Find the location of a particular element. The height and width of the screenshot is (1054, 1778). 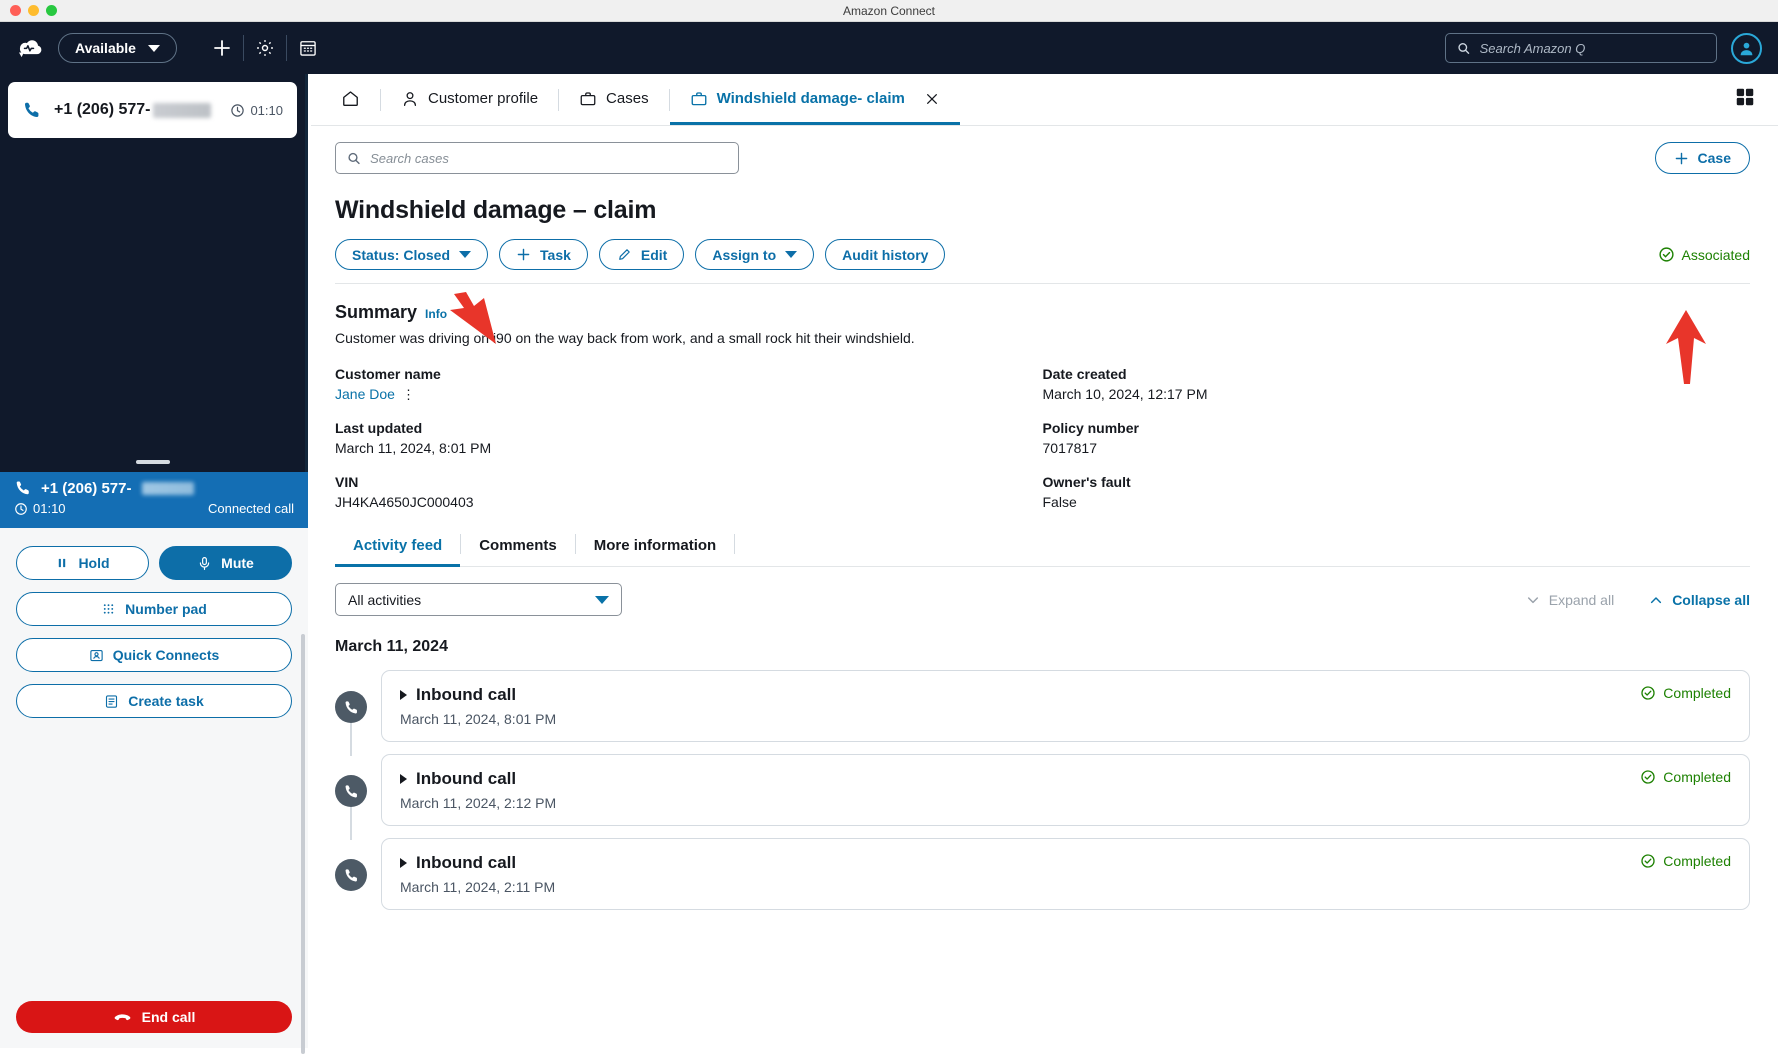

collapse-all-button: Collapse all is located at coordinates (1699, 600).